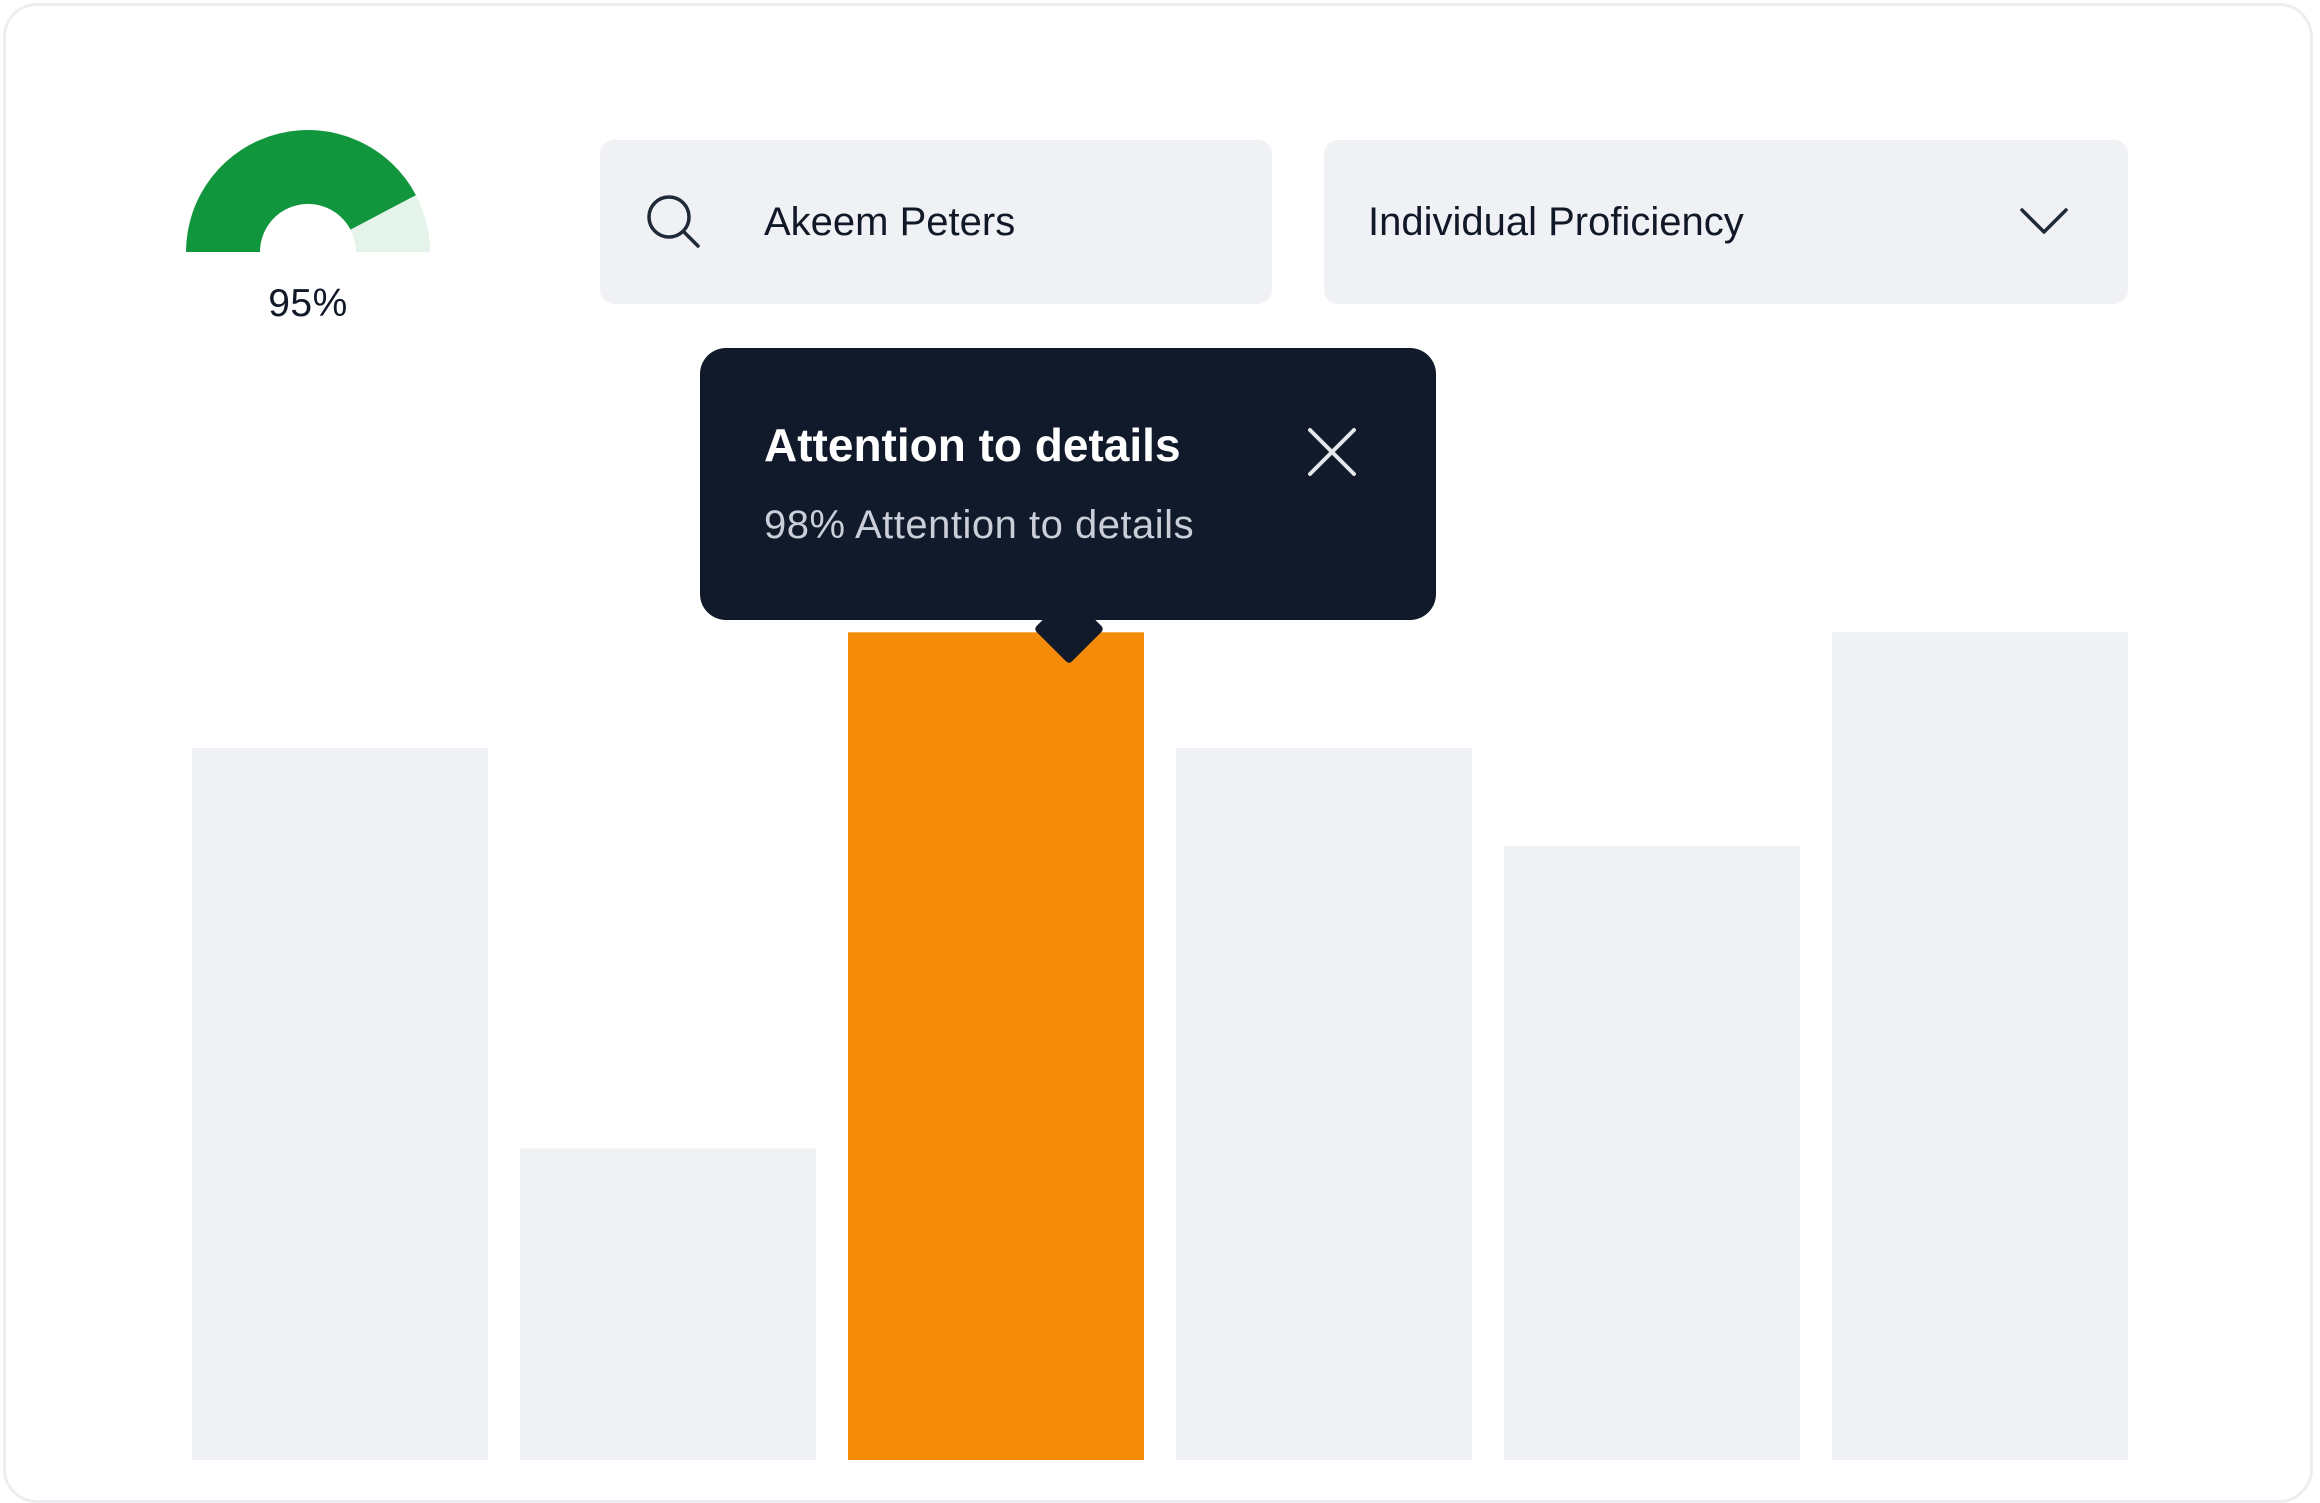 This screenshot has width=2320, height=1503. I want to click on tooltip-title: Attention to details, so click(972, 445).